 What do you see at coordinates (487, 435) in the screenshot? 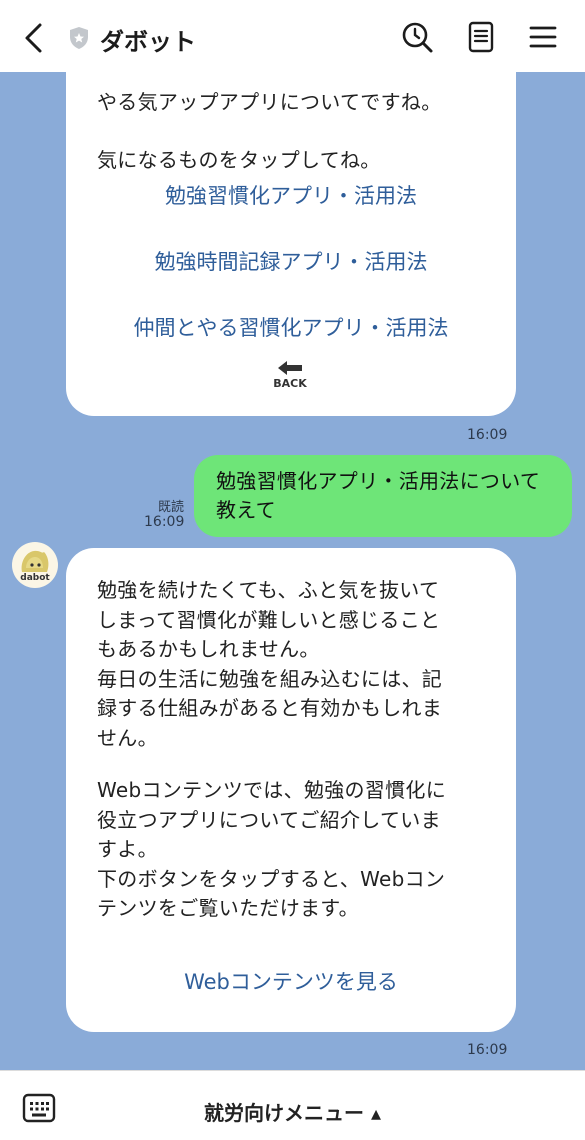
I see `menu-card-time: 16:09` at bounding box center [487, 435].